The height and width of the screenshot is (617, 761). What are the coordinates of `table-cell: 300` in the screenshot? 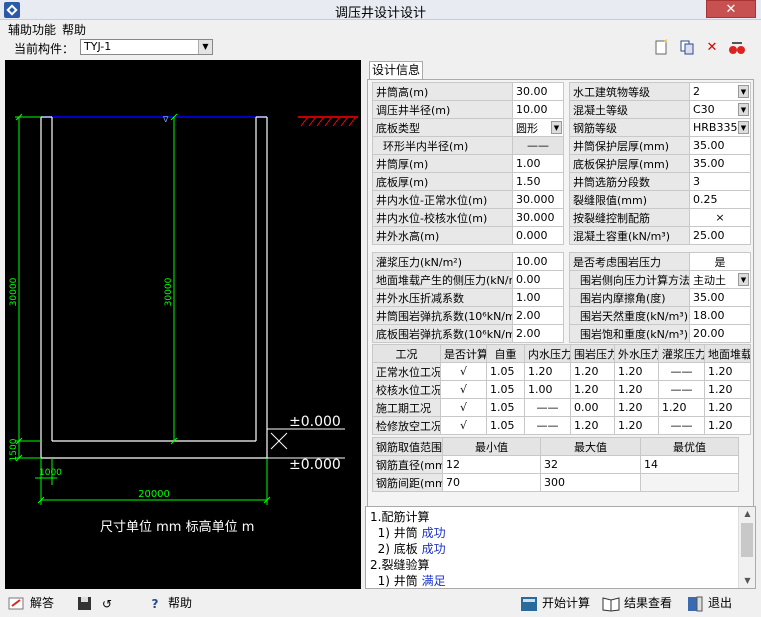 It's located at (590, 482).